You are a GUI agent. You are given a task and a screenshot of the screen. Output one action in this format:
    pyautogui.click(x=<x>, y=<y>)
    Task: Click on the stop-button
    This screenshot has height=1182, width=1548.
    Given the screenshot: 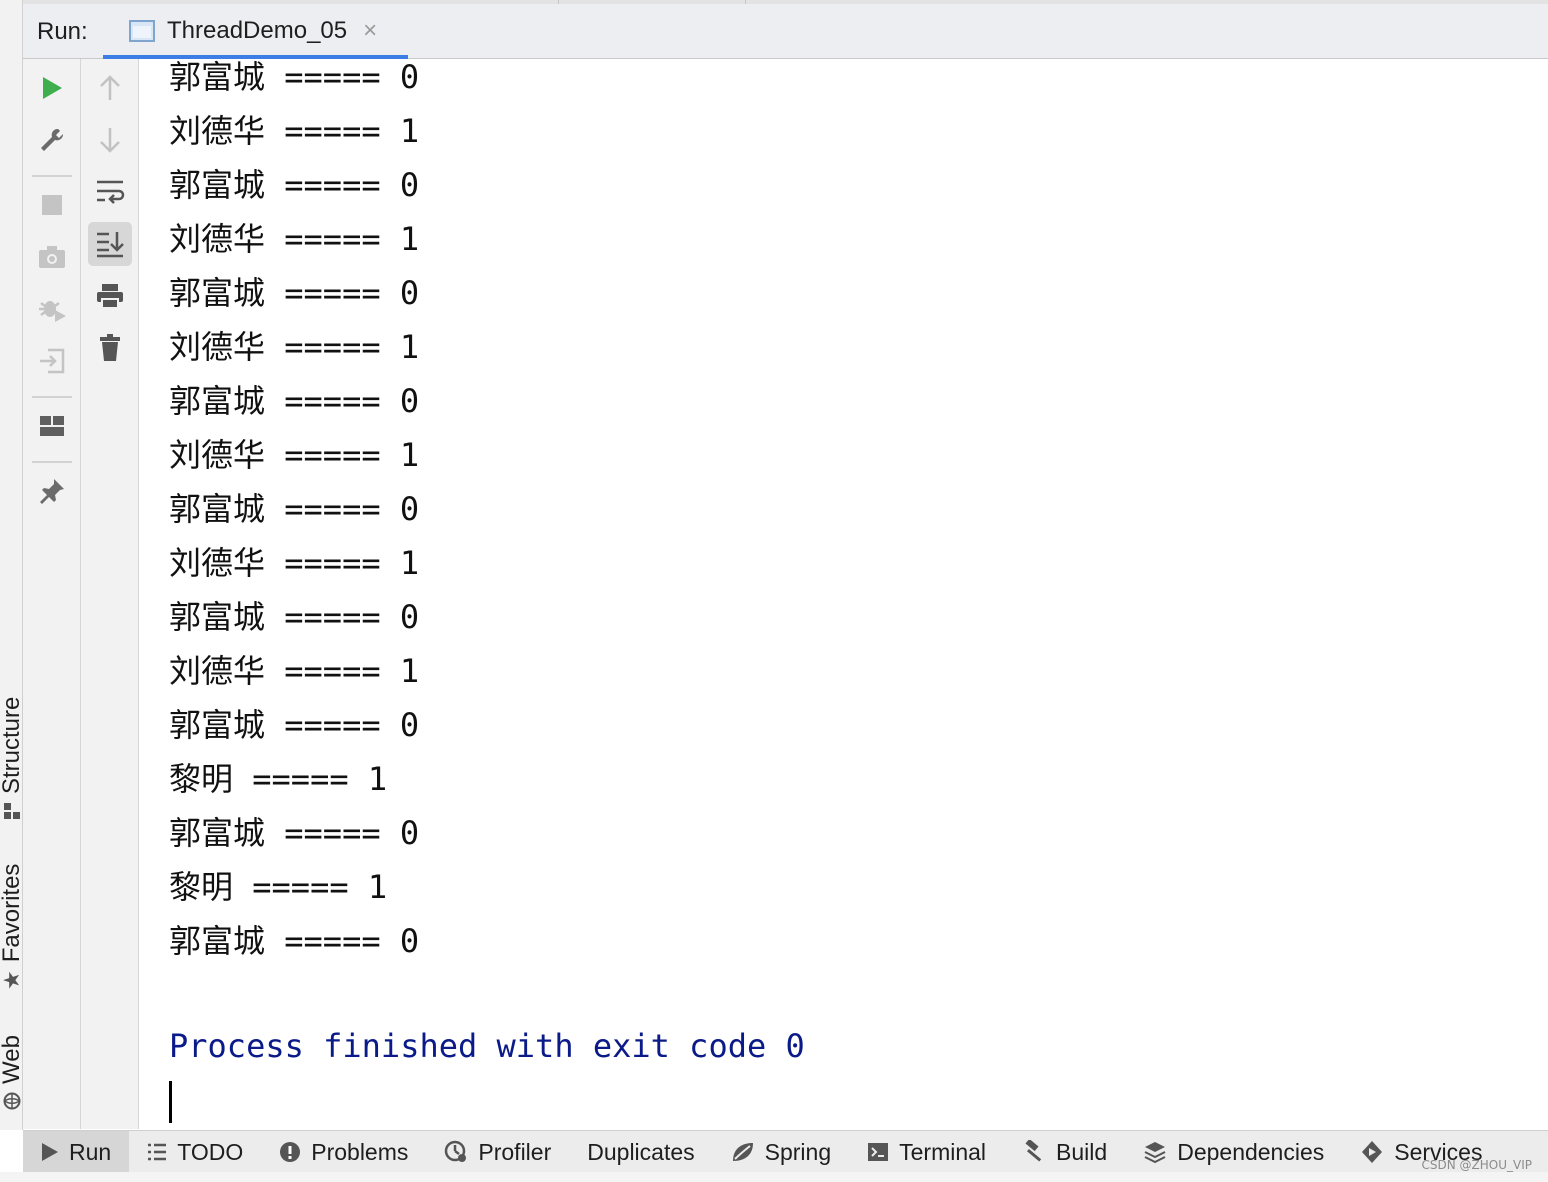 What is the action you would take?
    pyautogui.click(x=52, y=205)
    